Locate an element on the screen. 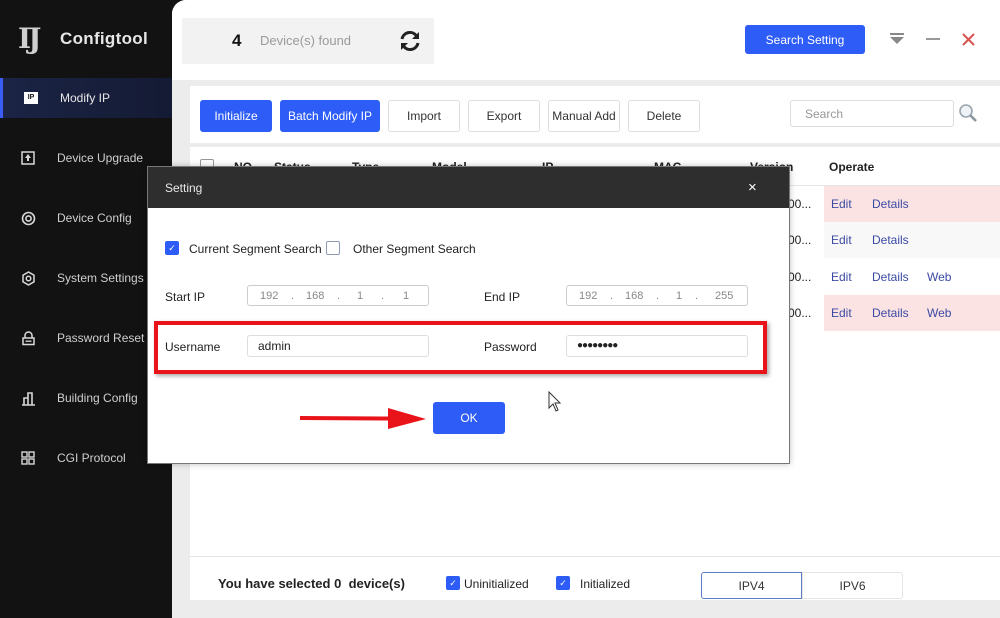 Image resolution: width=1000 pixels, height=618 pixels. upload-icon is located at coordinates (28, 158).